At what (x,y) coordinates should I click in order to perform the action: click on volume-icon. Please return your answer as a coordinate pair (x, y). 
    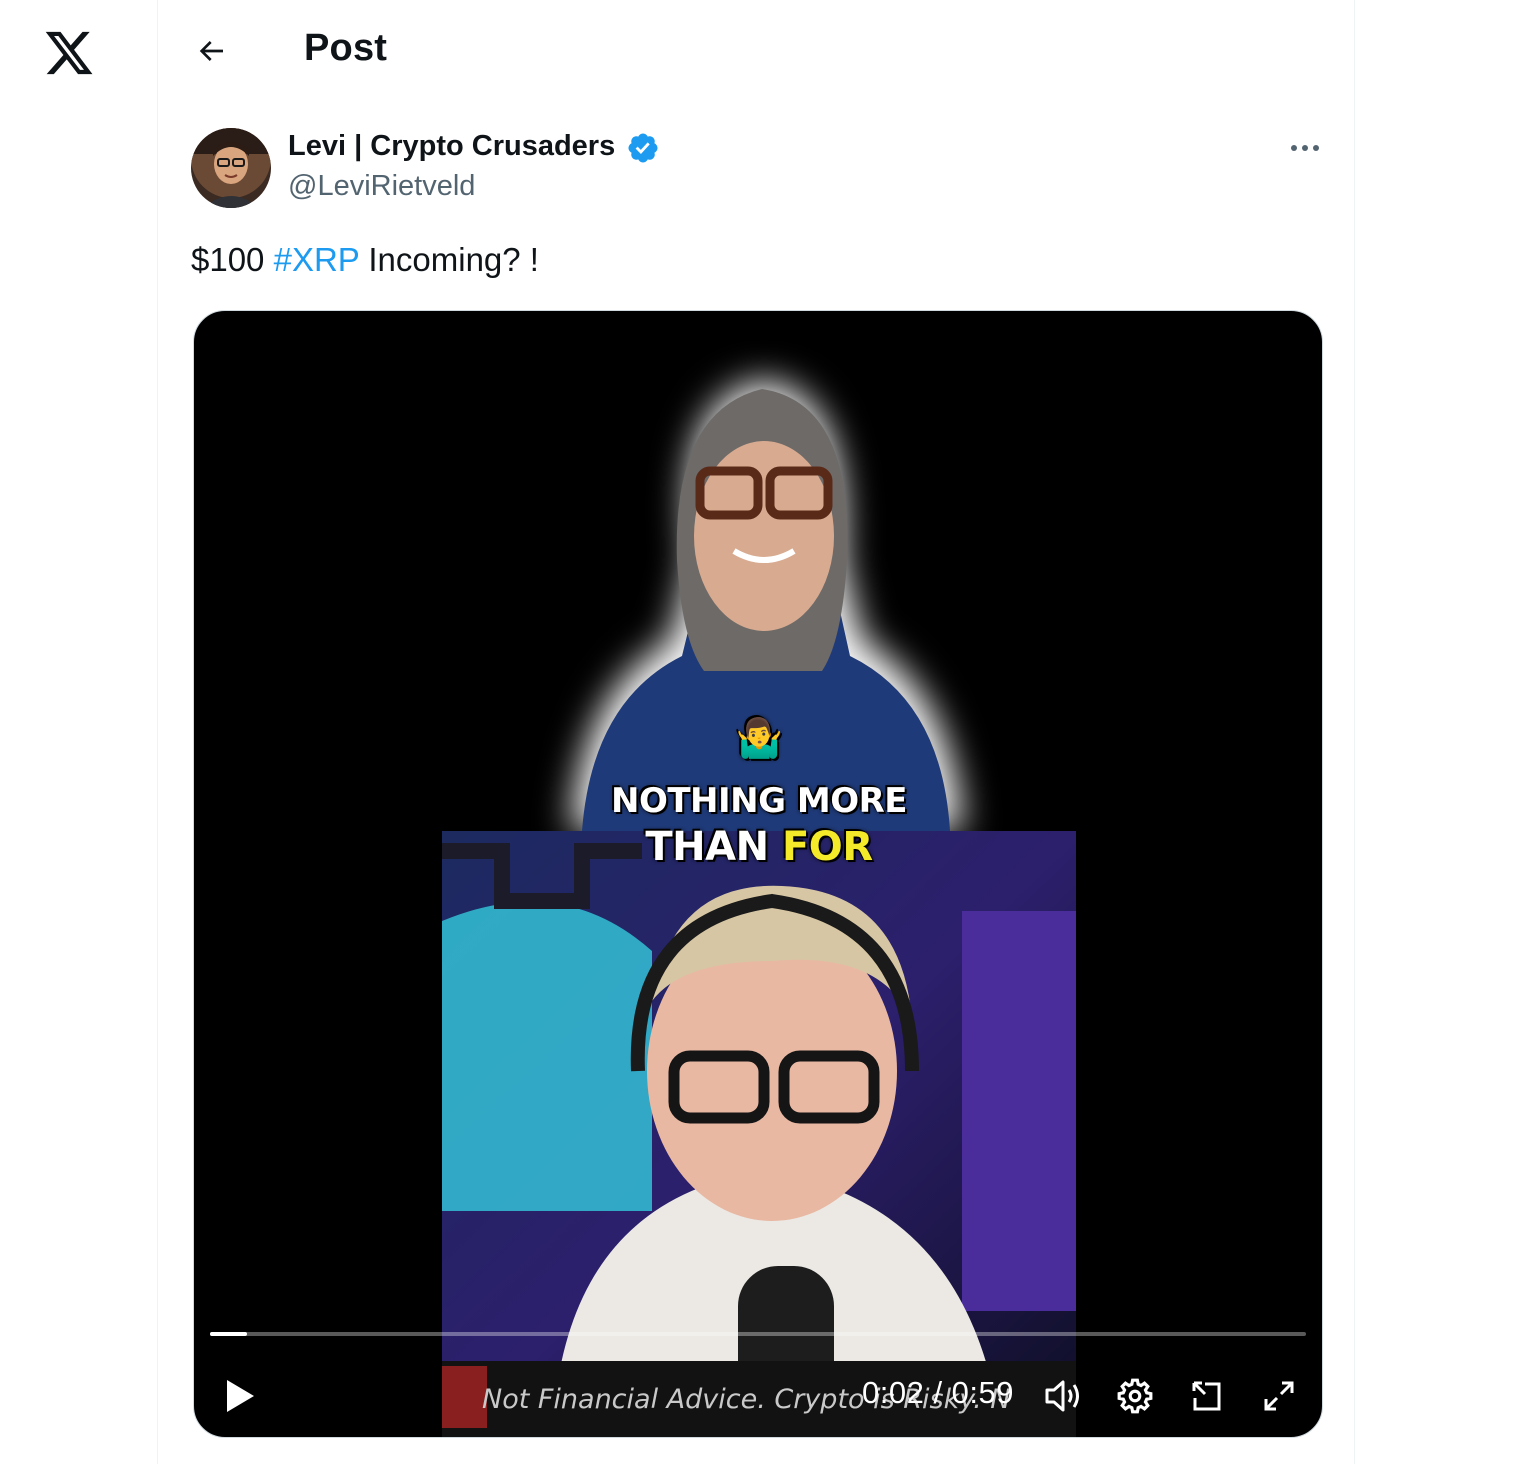
    Looking at the image, I should click on (1062, 1396).